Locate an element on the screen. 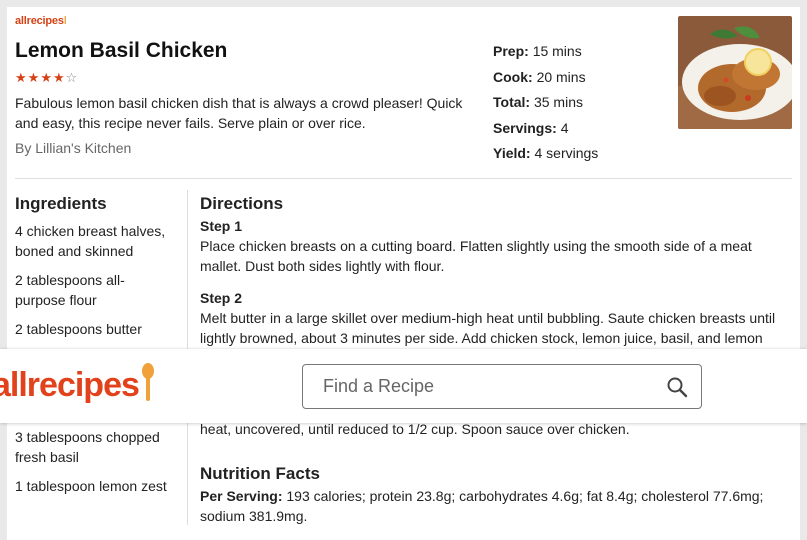  star-icon: ☆ is located at coordinates (72, 77).